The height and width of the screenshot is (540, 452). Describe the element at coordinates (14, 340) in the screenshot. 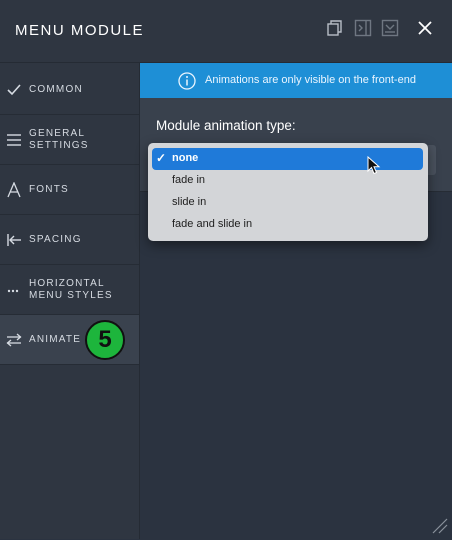

I see `swap-arrows-icon` at that location.